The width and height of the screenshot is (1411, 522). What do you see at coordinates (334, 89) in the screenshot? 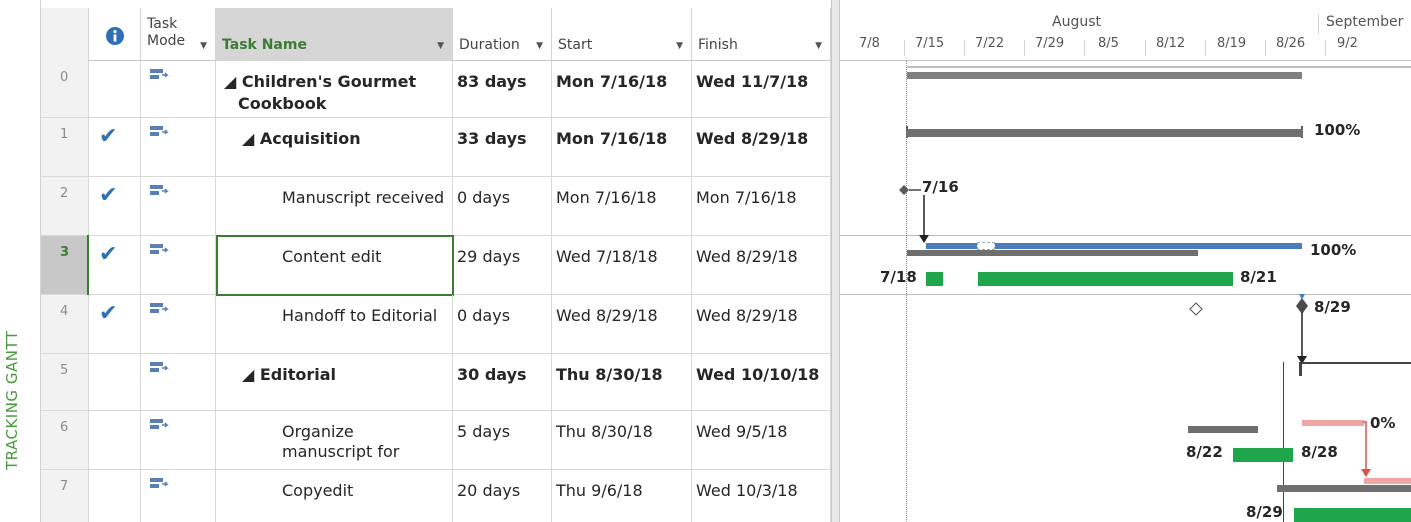
I see `task-name-cell: ◢ Children's Gourmet Cookbook` at bounding box center [334, 89].